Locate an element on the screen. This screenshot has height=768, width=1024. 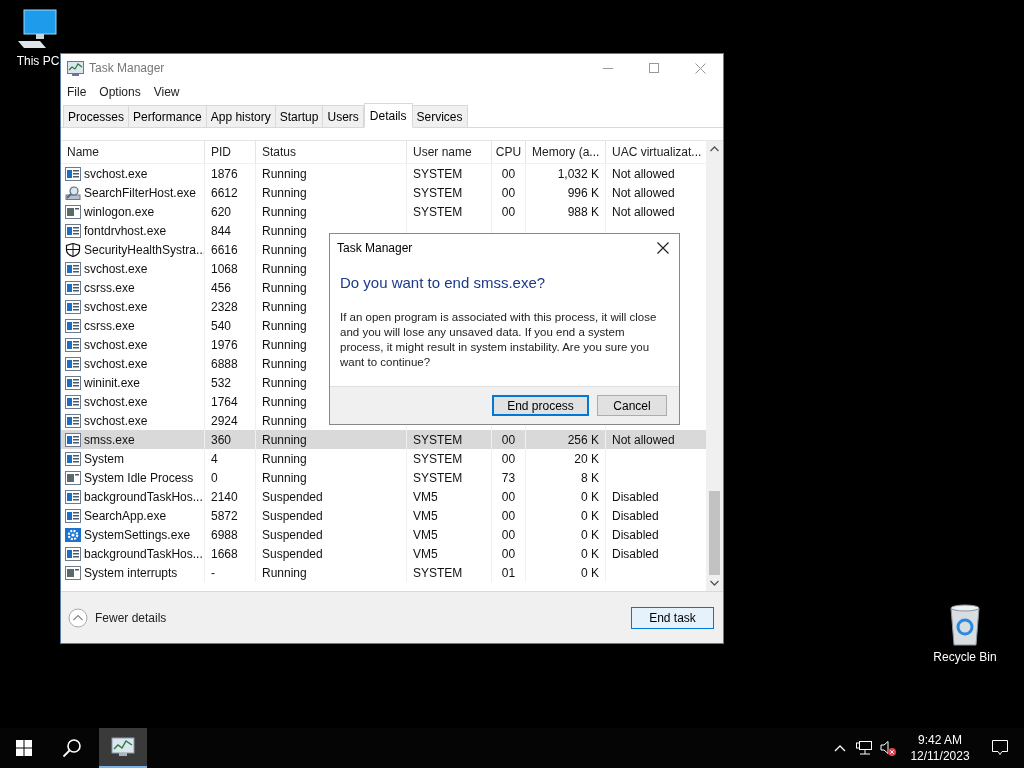
table-cell-text: 1764 is located at coordinates (224, 402).